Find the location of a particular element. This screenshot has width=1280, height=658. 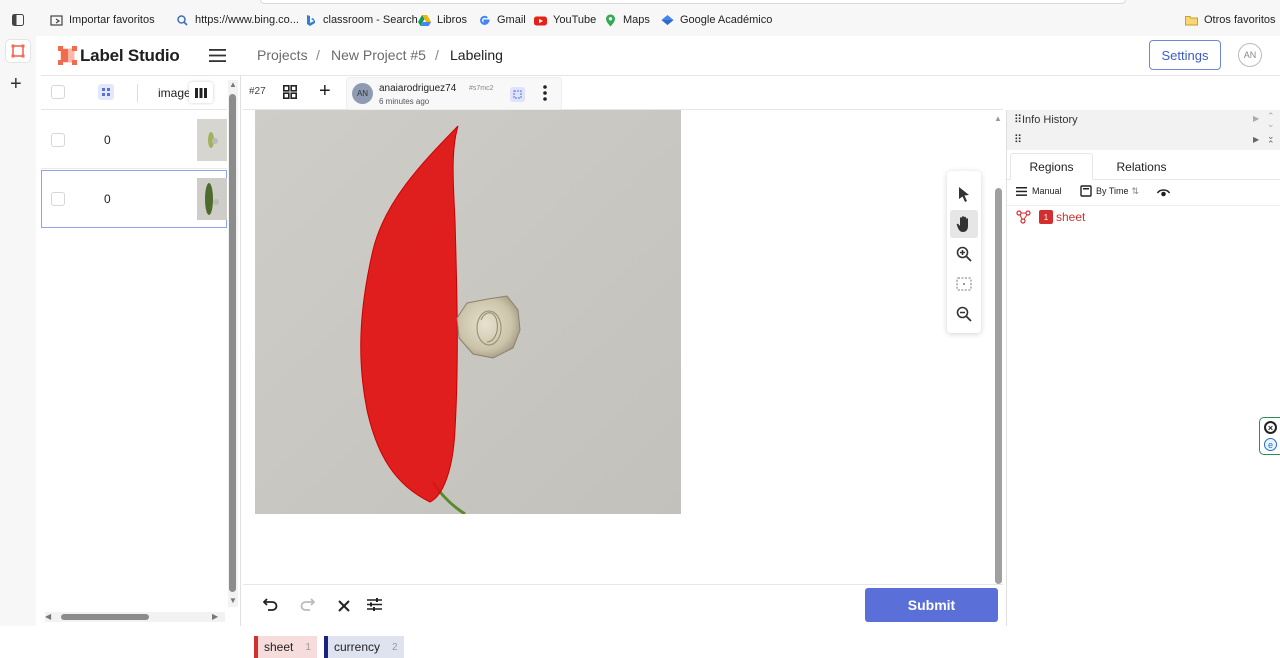

import-icon is located at coordinates (56, 20).